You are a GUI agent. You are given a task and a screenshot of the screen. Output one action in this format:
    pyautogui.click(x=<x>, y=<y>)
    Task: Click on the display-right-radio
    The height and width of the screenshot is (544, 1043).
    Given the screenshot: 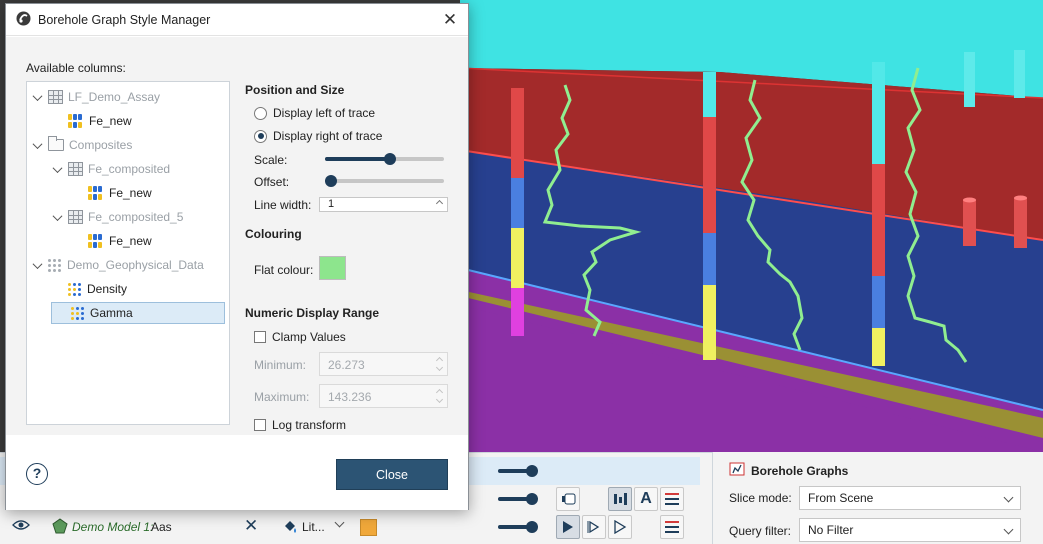 What is the action you would take?
    pyautogui.click(x=260, y=136)
    